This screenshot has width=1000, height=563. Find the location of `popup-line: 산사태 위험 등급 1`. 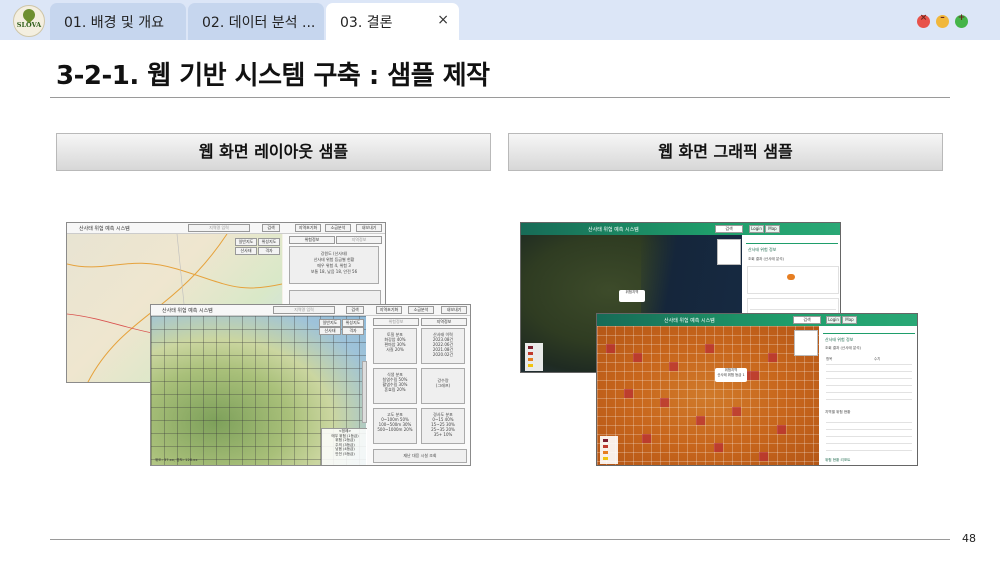

popup-line: 산사태 위험 등급 1 is located at coordinates (731, 374).